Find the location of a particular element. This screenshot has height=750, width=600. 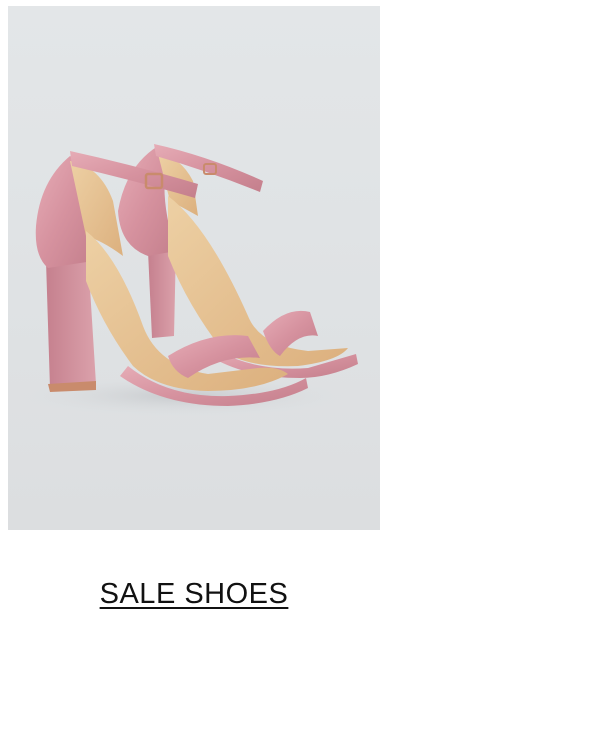

caption: SALE SHOES is located at coordinates (194, 594).